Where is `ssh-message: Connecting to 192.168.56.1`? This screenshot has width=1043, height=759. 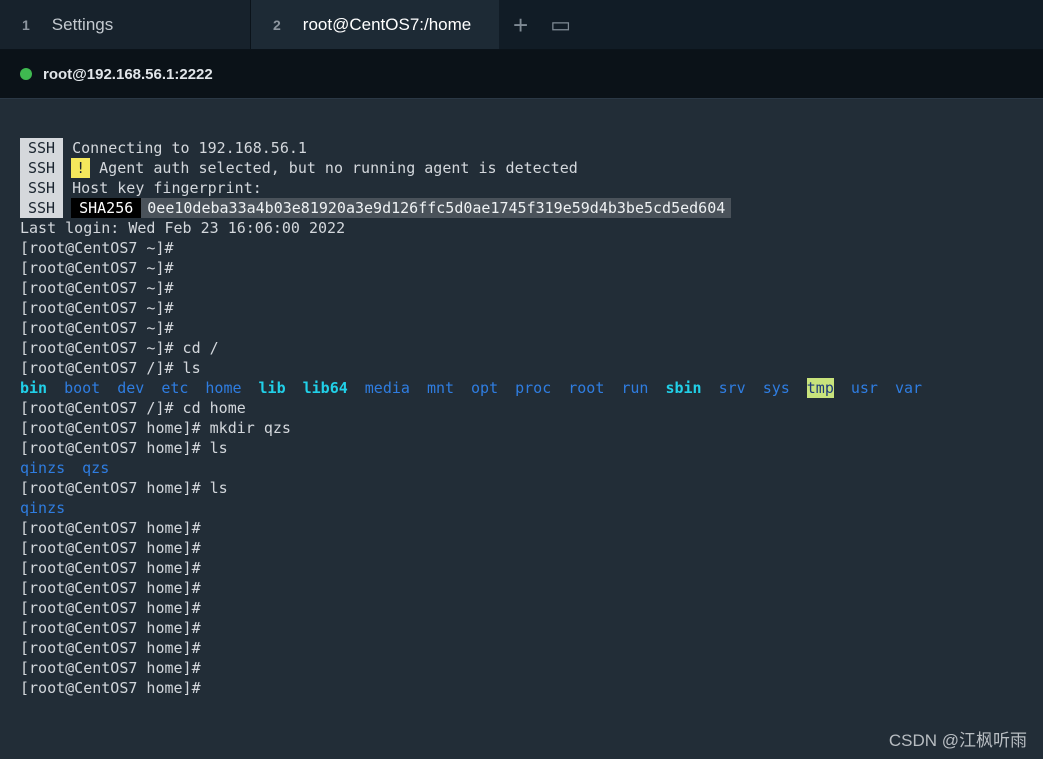 ssh-message: Connecting to 192.168.56.1 is located at coordinates (189, 148).